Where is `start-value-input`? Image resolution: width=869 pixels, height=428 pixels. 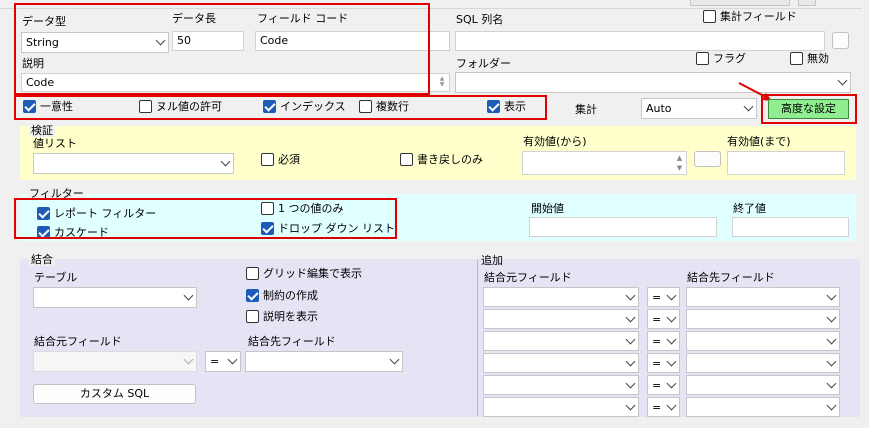 start-value-input is located at coordinates (623, 227).